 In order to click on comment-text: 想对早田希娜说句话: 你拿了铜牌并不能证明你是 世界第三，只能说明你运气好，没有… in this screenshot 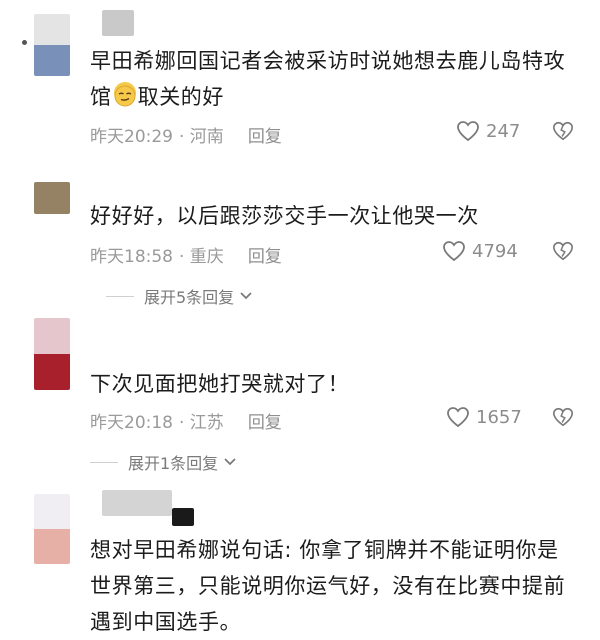, I will do `click(328, 586)`.